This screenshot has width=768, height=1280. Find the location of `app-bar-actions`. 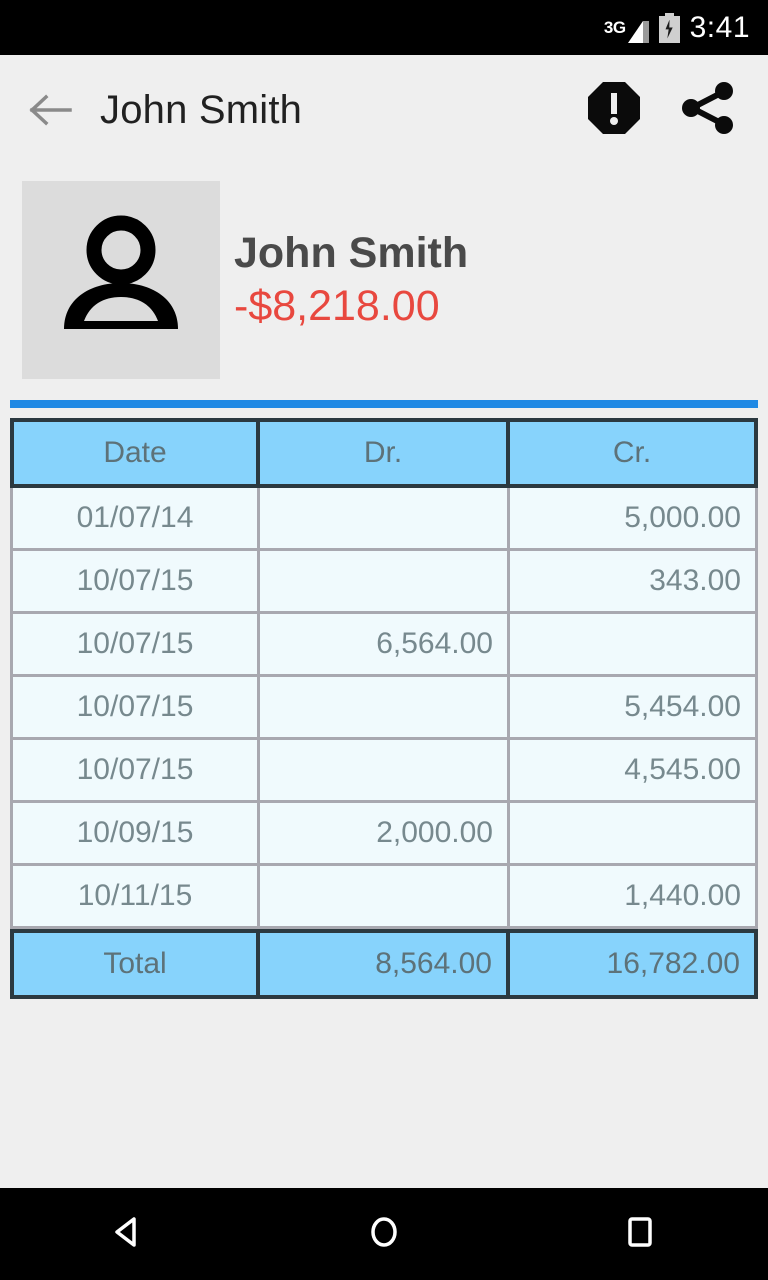

app-bar-actions is located at coordinates (673, 110).